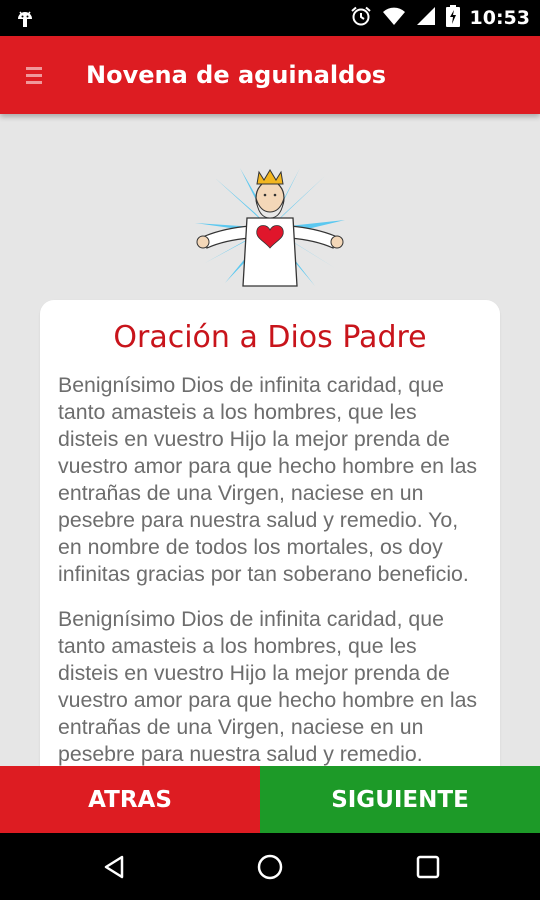  I want to click on next-button: SIGUIENTE, so click(400, 799).